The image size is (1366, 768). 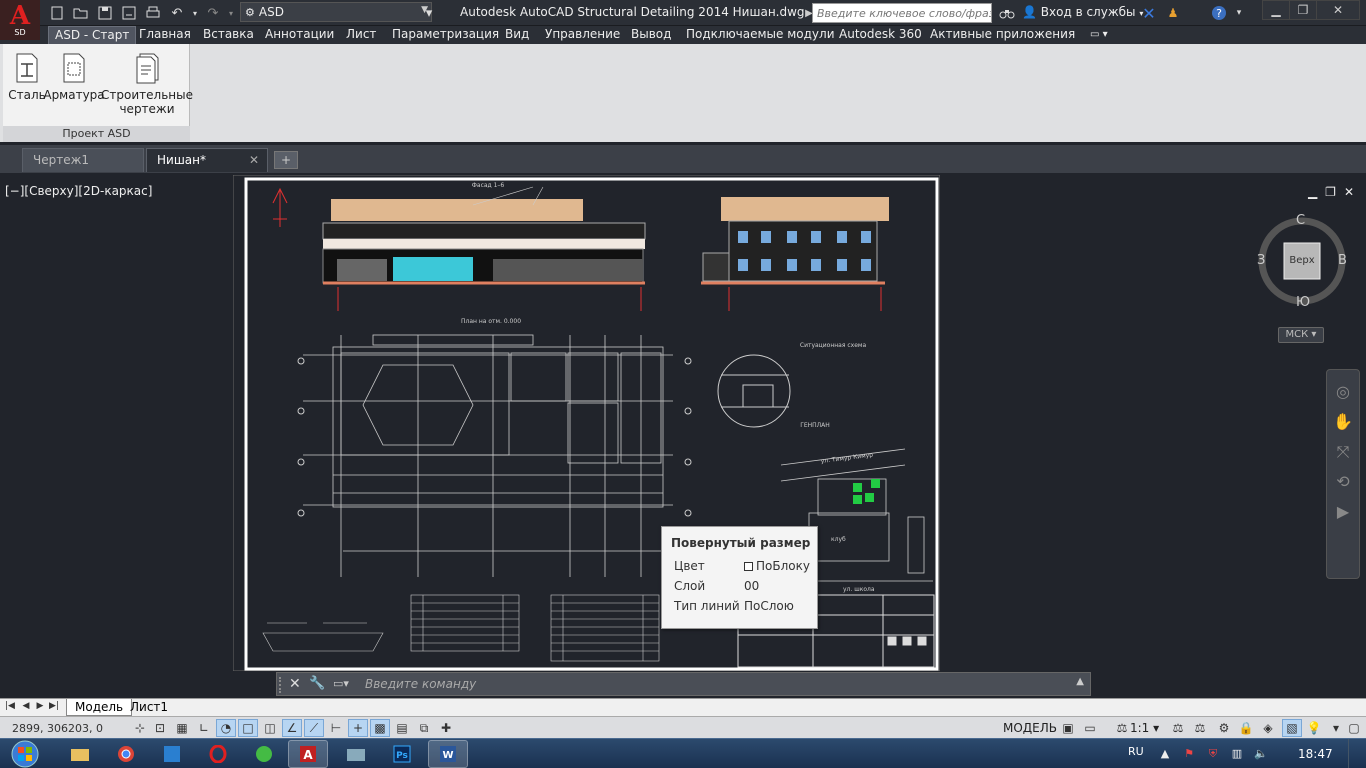 What do you see at coordinates (105, 13) in the screenshot?
I see `save-icon` at bounding box center [105, 13].